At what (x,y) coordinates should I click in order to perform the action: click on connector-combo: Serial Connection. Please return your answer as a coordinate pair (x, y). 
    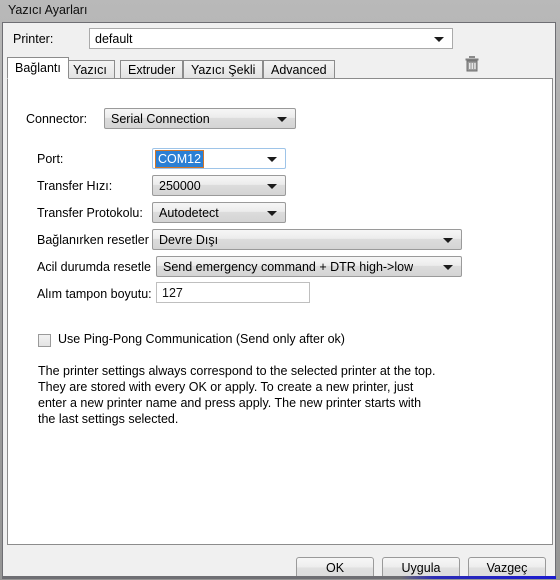
    Looking at the image, I should click on (200, 118).